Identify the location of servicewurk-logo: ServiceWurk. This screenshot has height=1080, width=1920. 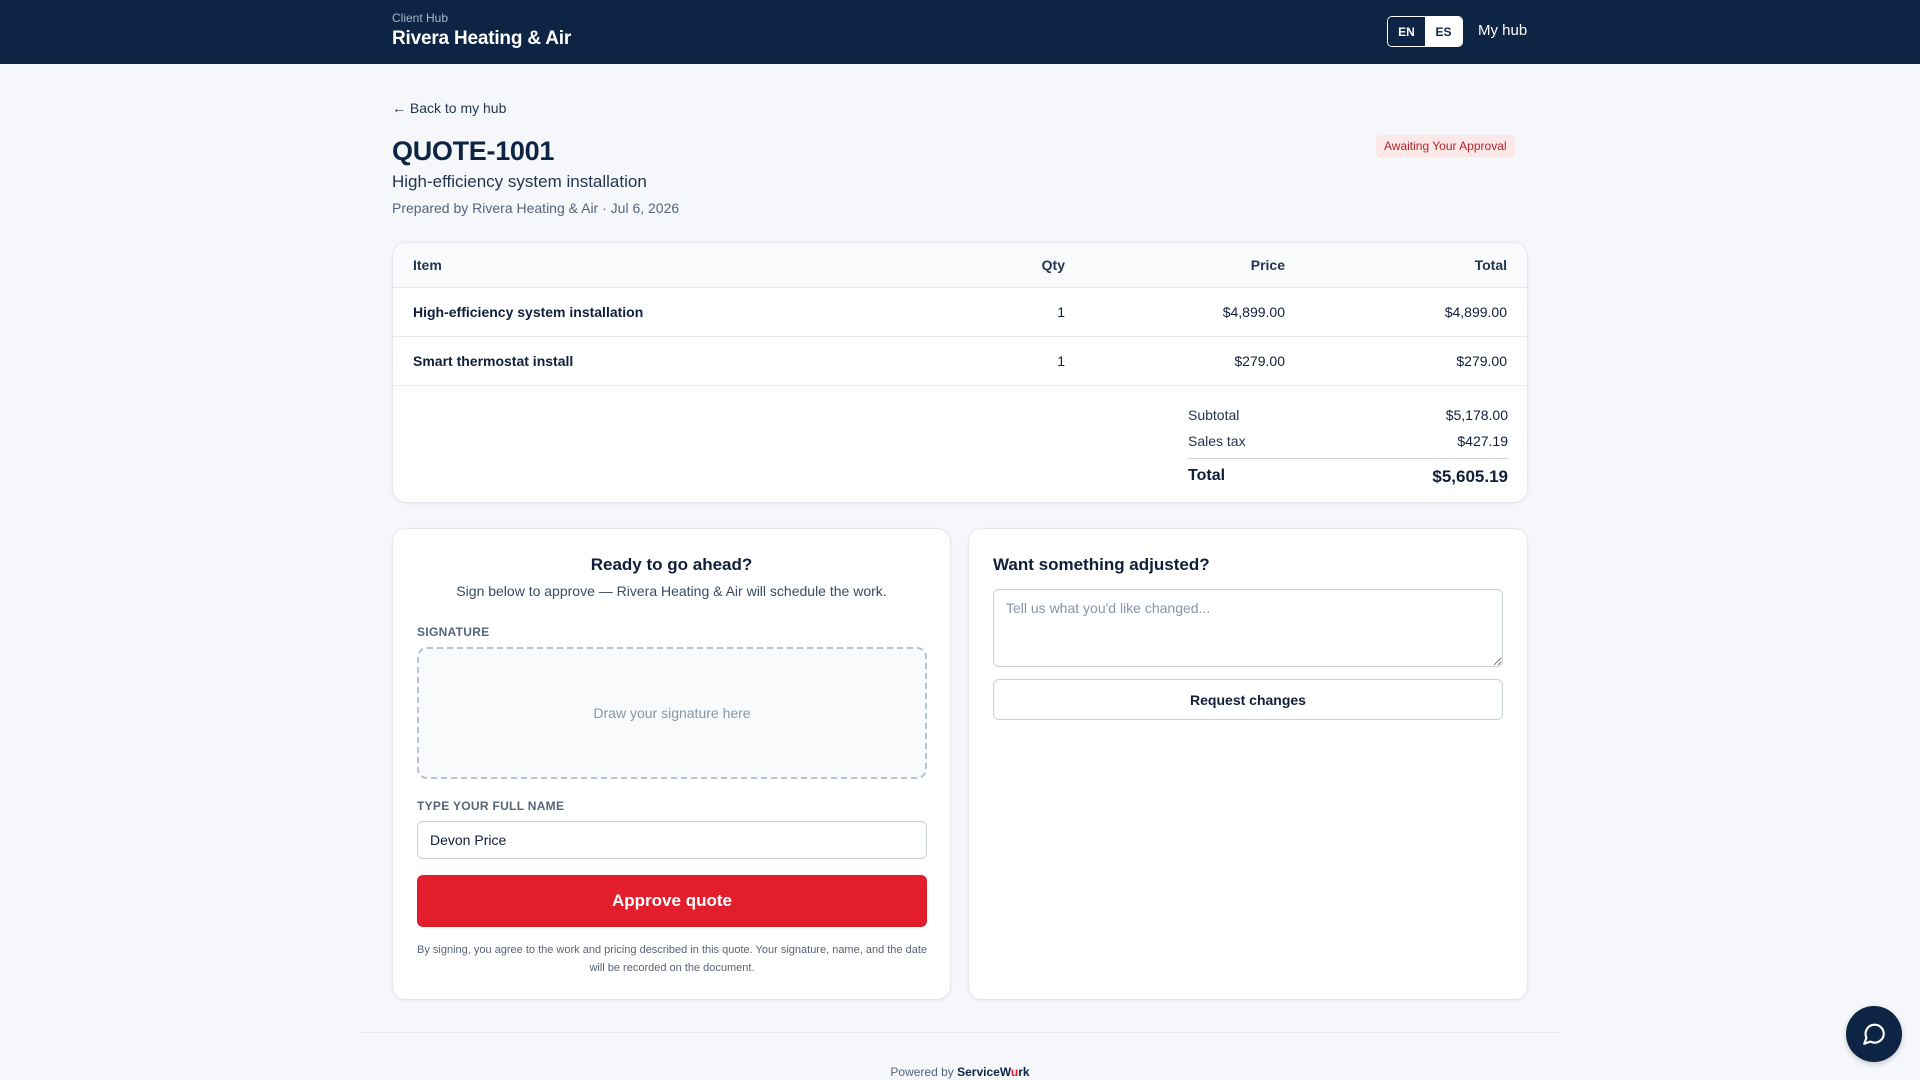
(993, 1072).